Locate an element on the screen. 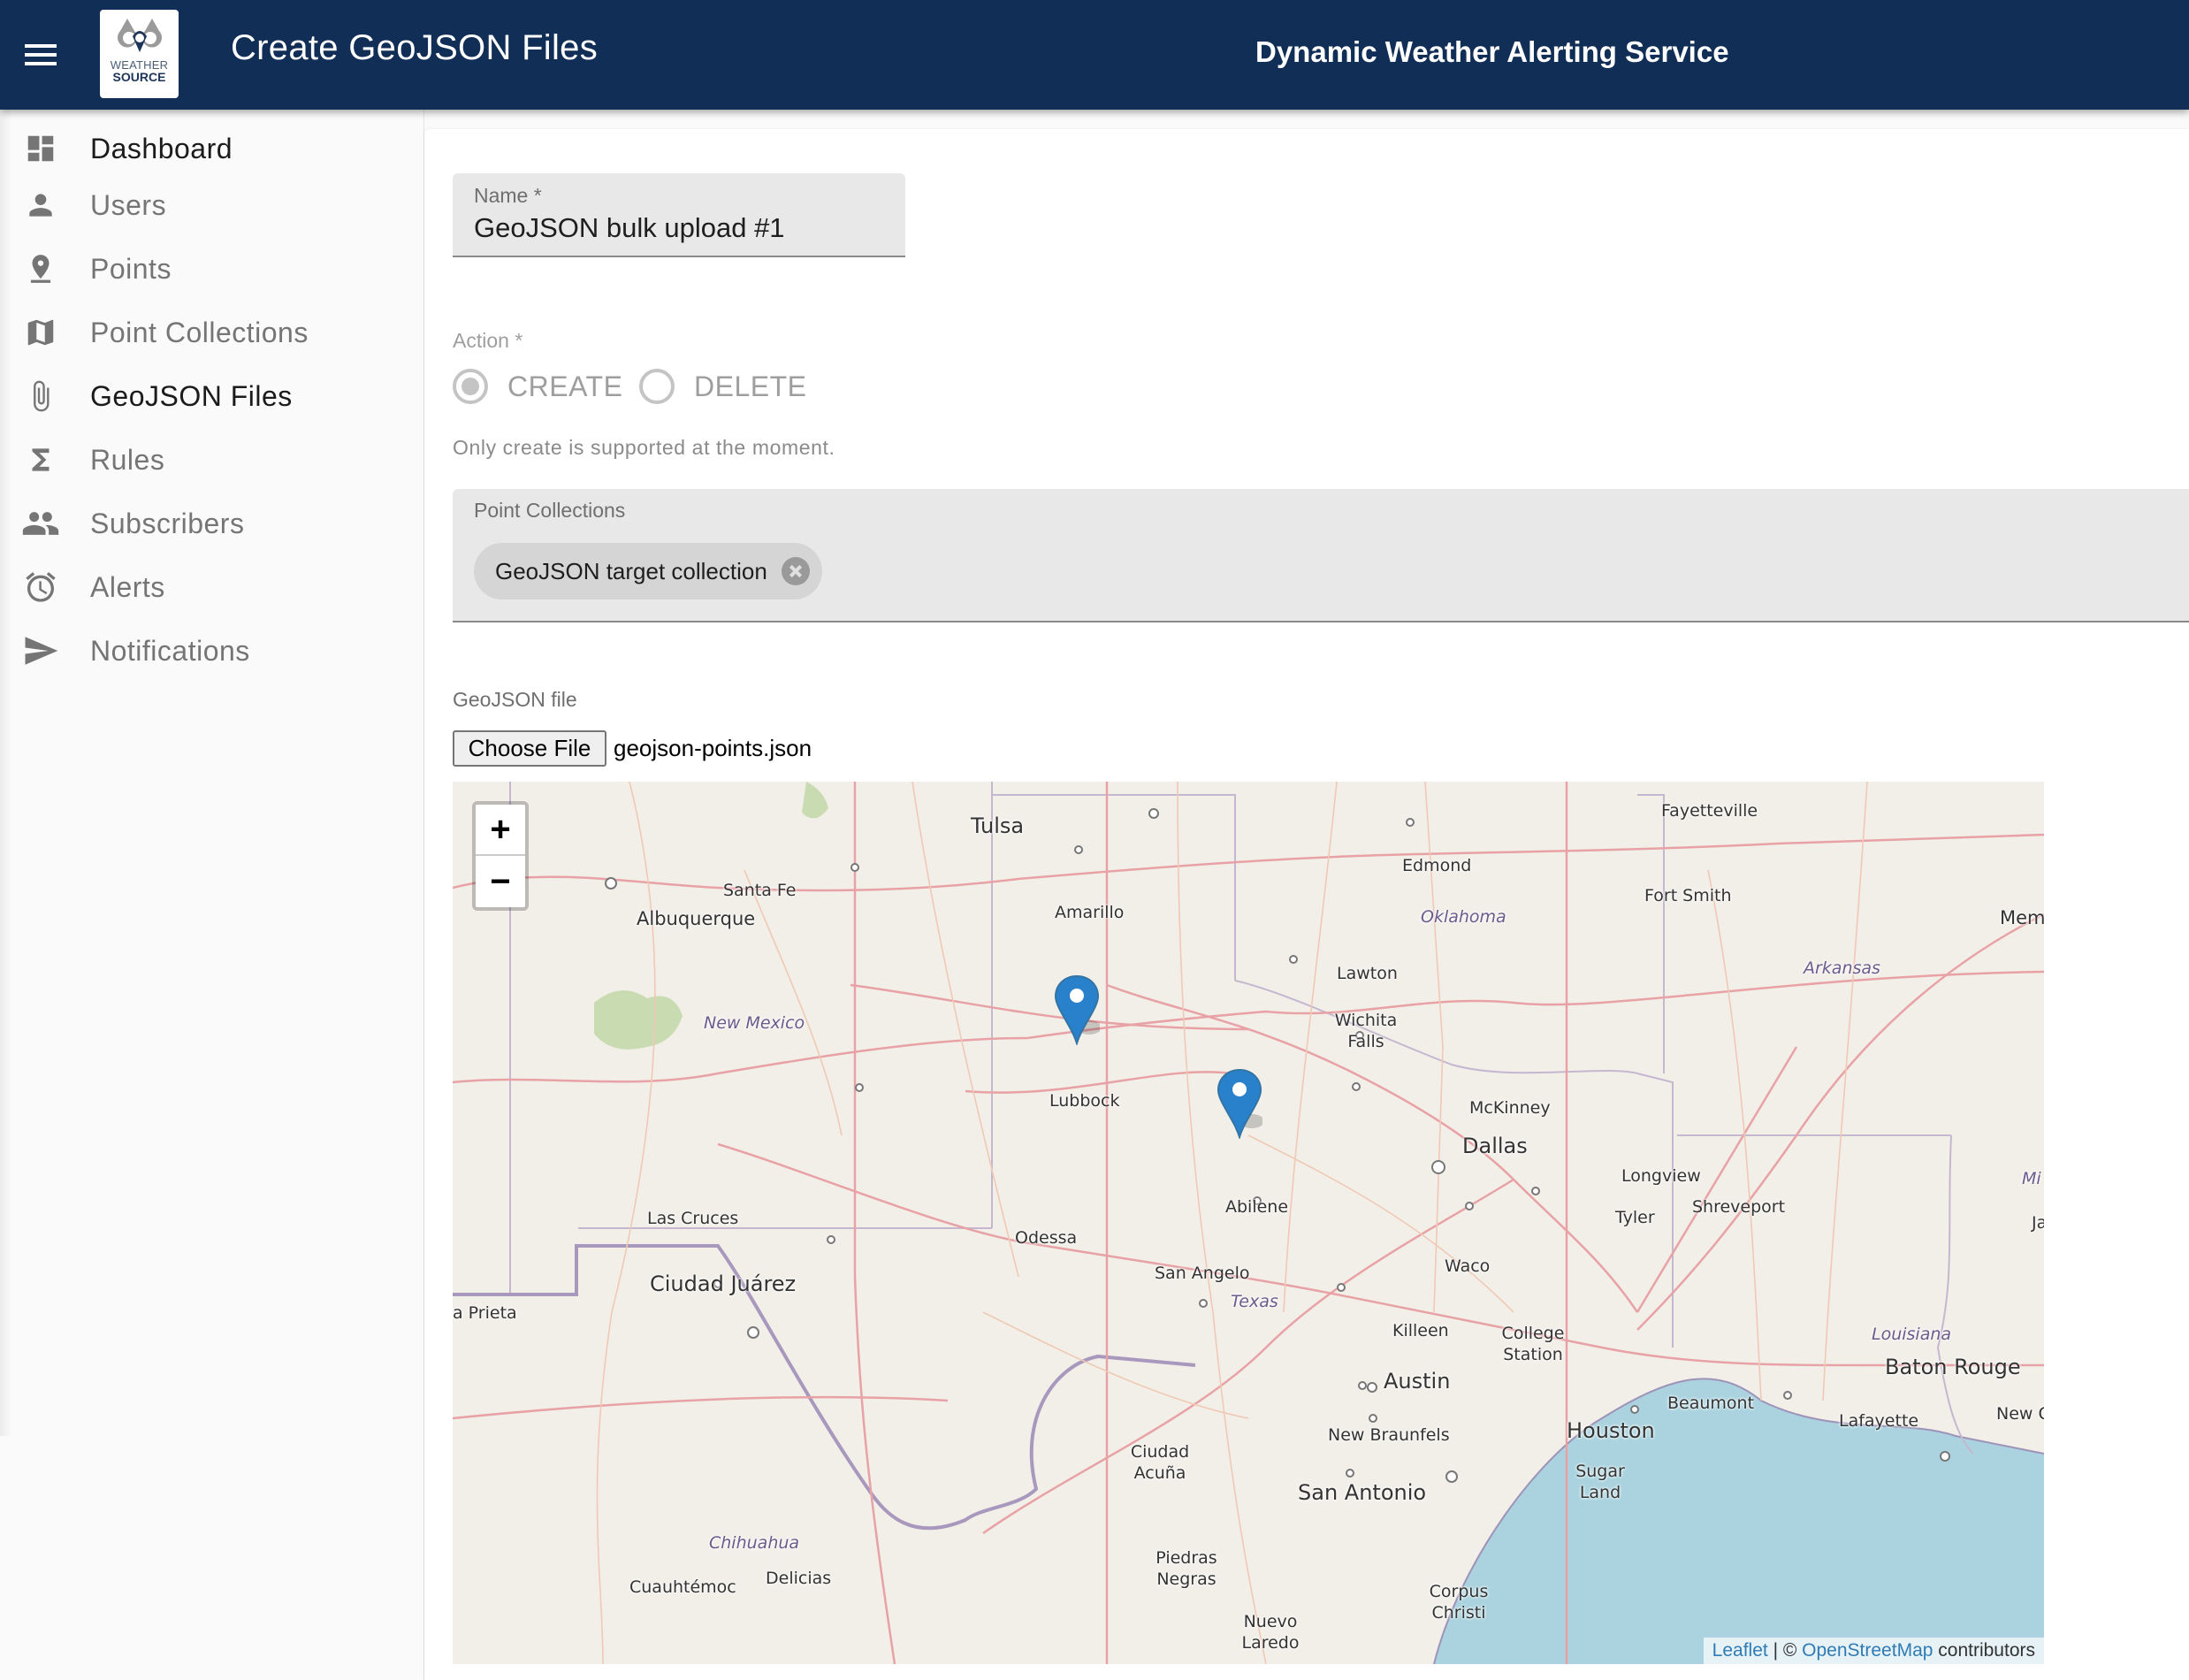 This screenshot has width=2189, height=1680. sigma-icon is located at coordinates (40, 459).